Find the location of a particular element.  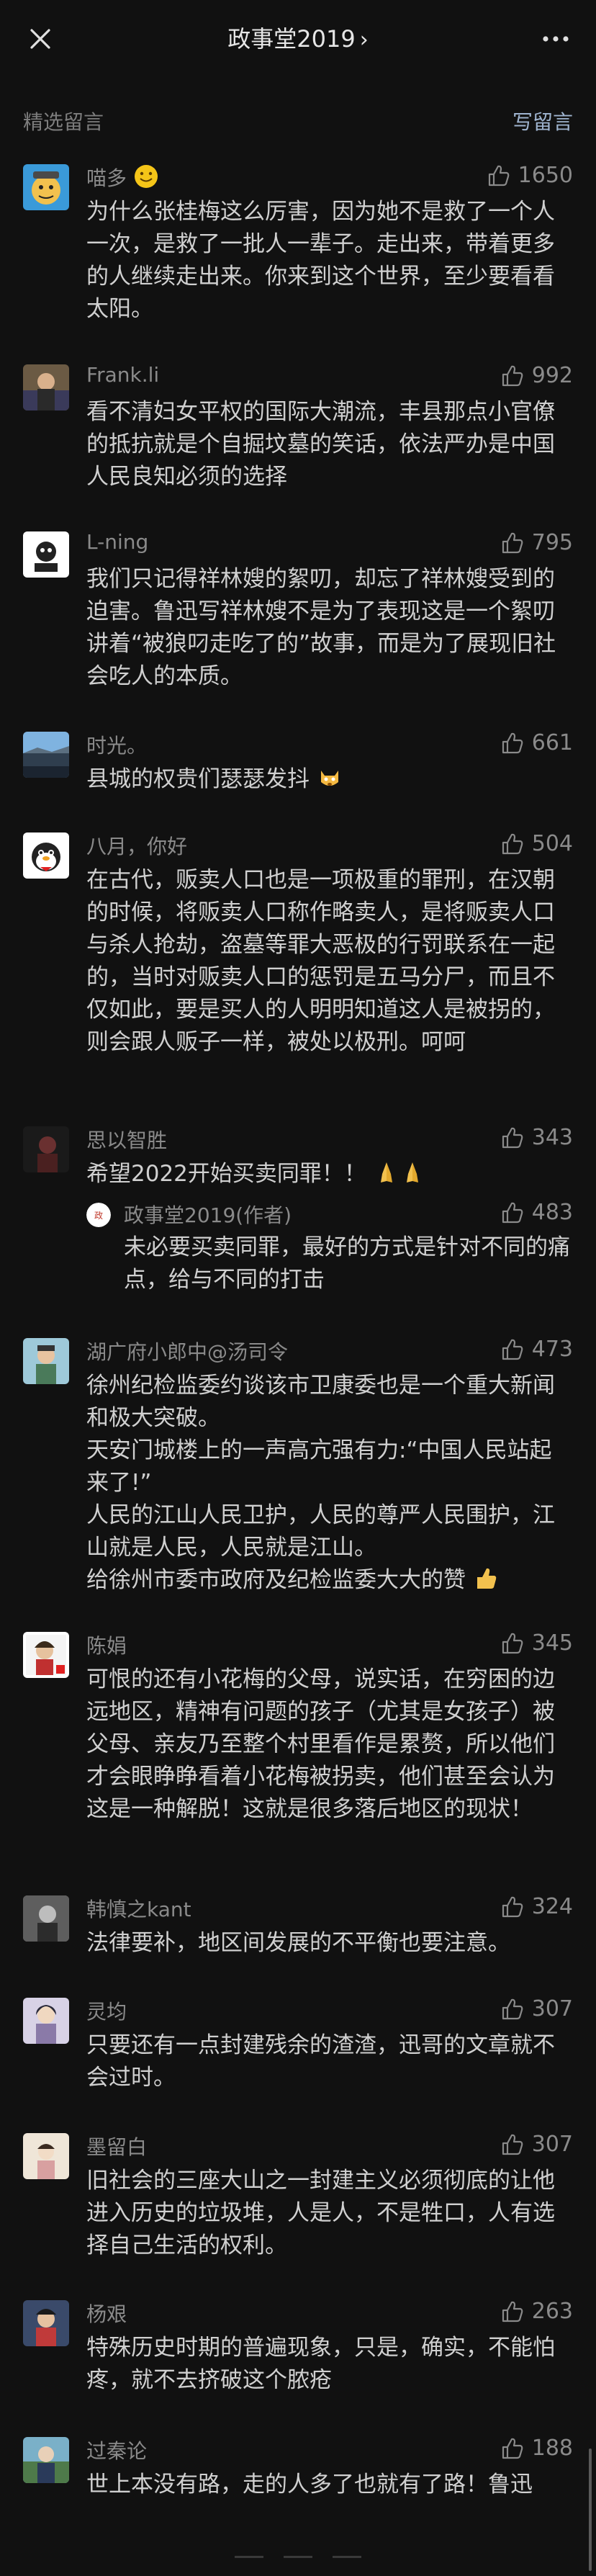

scared-cat-emoji-icon is located at coordinates (329, 778).